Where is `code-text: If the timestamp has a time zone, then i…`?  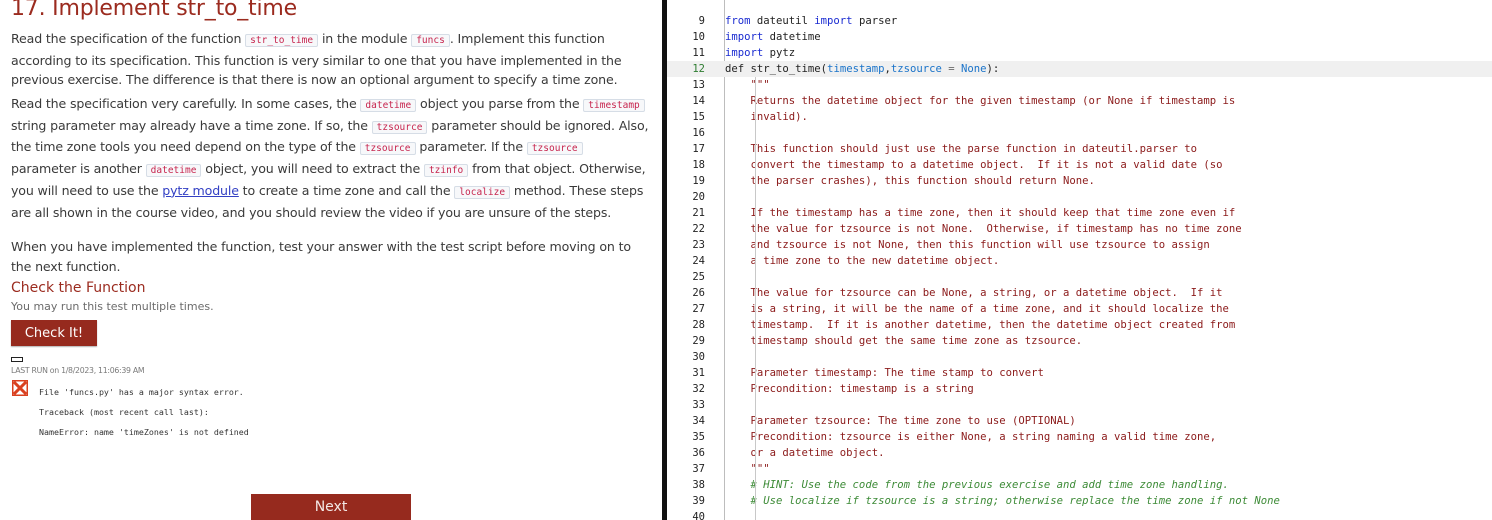
code-text: If the timestamp has a time zone, then i… is located at coordinates (980, 213).